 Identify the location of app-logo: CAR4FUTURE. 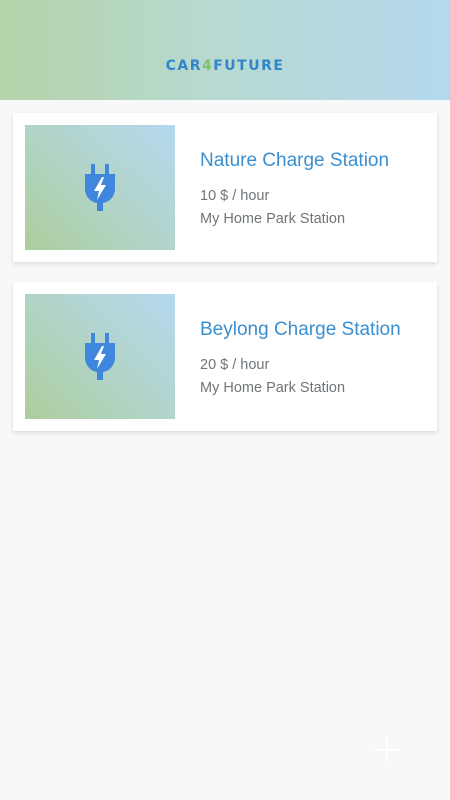
(225, 66).